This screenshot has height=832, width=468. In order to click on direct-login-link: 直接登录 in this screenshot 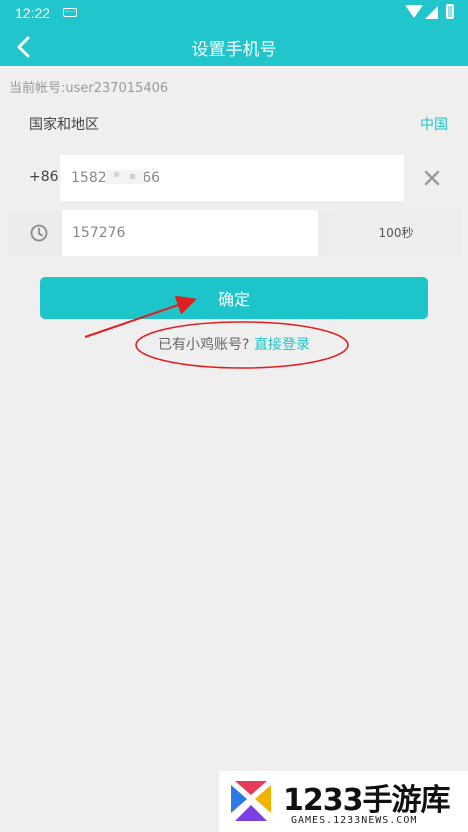, I will do `click(282, 345)`.